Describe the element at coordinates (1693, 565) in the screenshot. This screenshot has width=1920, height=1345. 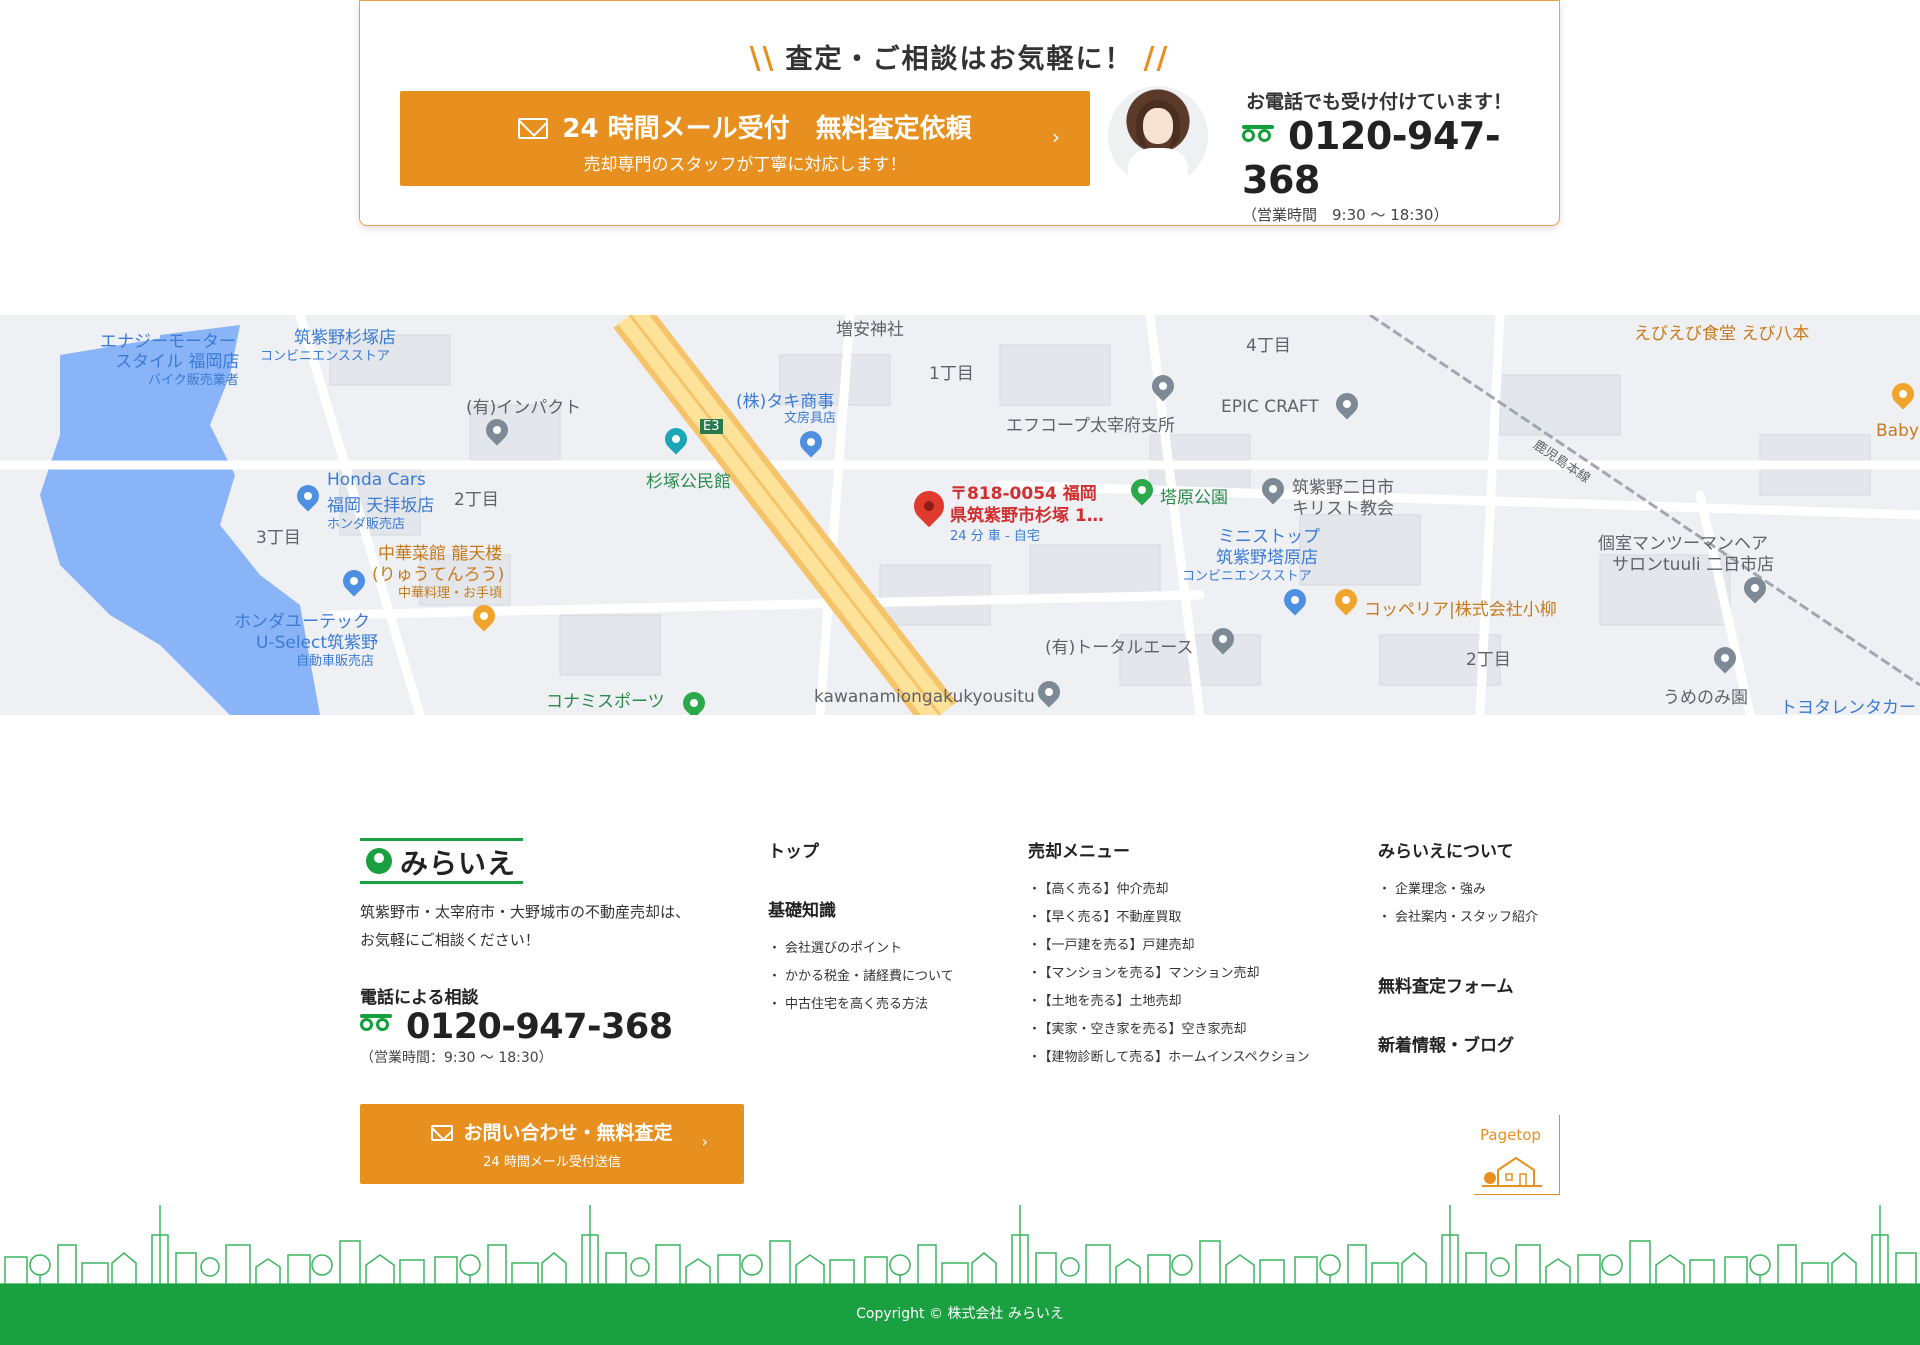
I see `map-label: サロンtuuli 二日市店` at that location.